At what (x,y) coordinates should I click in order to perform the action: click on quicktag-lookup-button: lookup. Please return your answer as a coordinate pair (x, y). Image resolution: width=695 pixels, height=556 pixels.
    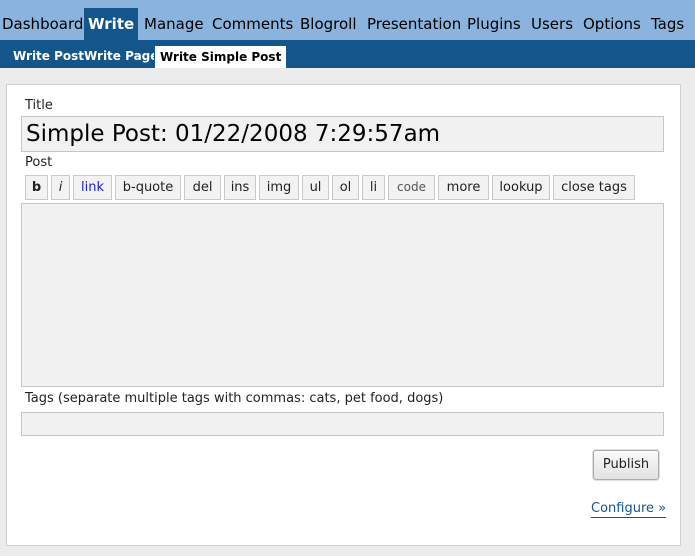
    Looking at the image, I should click on (521, 187).